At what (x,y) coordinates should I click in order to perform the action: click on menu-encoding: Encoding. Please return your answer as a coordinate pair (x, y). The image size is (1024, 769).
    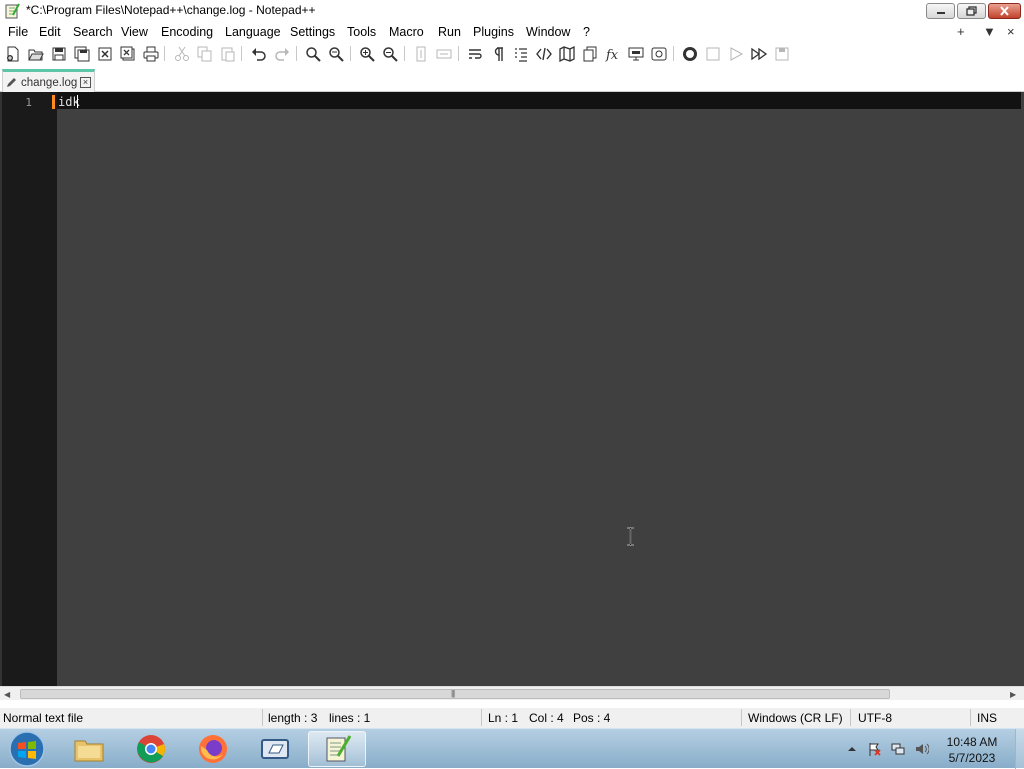
    Looking at the image, I should click on (187, 32).